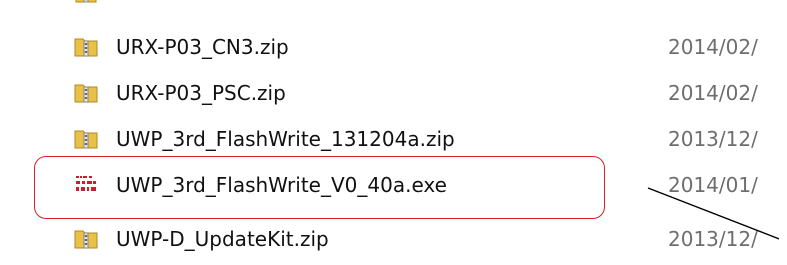 This screenshot has height=265, width=787. I want to click on annotation-pointer-line, so click(717, 215).